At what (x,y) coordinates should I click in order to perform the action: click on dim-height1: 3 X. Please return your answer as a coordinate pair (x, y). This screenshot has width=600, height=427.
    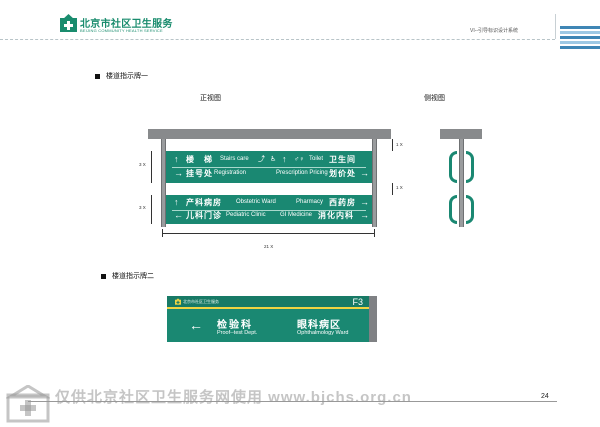
    Looking at the image, I should click on (142, 164).